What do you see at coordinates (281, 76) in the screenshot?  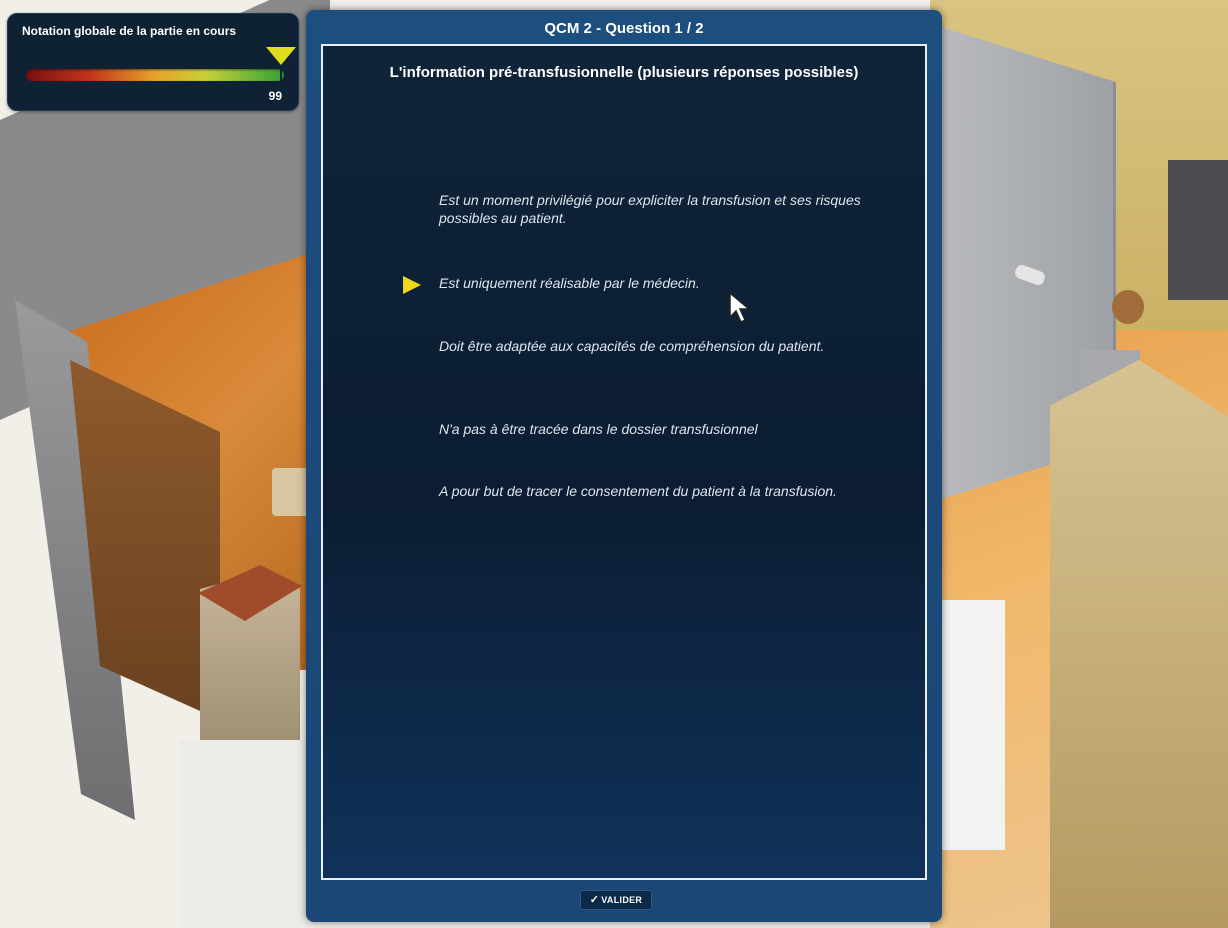 I see `score-marker-line` at bounding box center [281, 76].